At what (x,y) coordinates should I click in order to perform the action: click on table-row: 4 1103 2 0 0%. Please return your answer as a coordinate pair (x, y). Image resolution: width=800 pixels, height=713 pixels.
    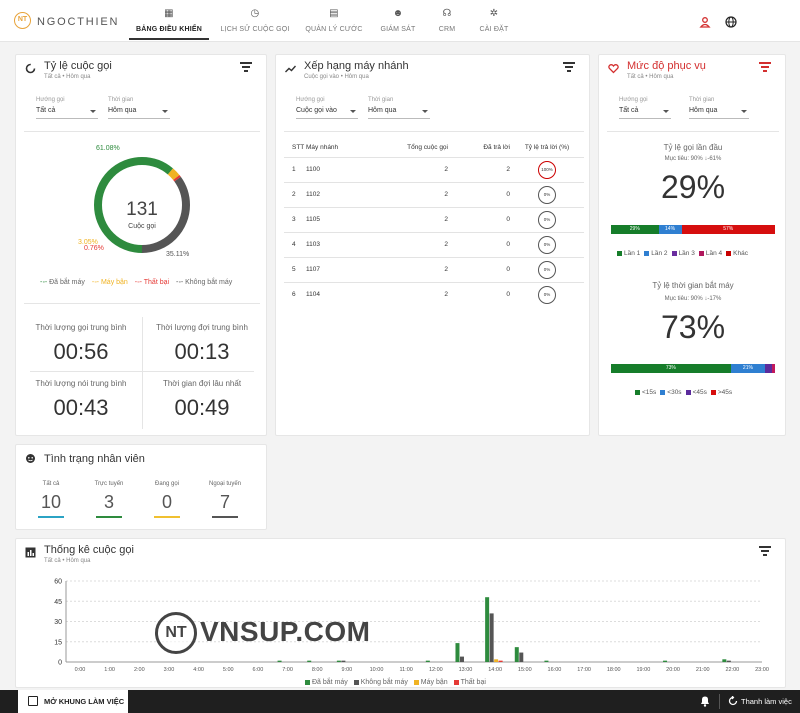
    Looking at the image, I should click on (434, 244).